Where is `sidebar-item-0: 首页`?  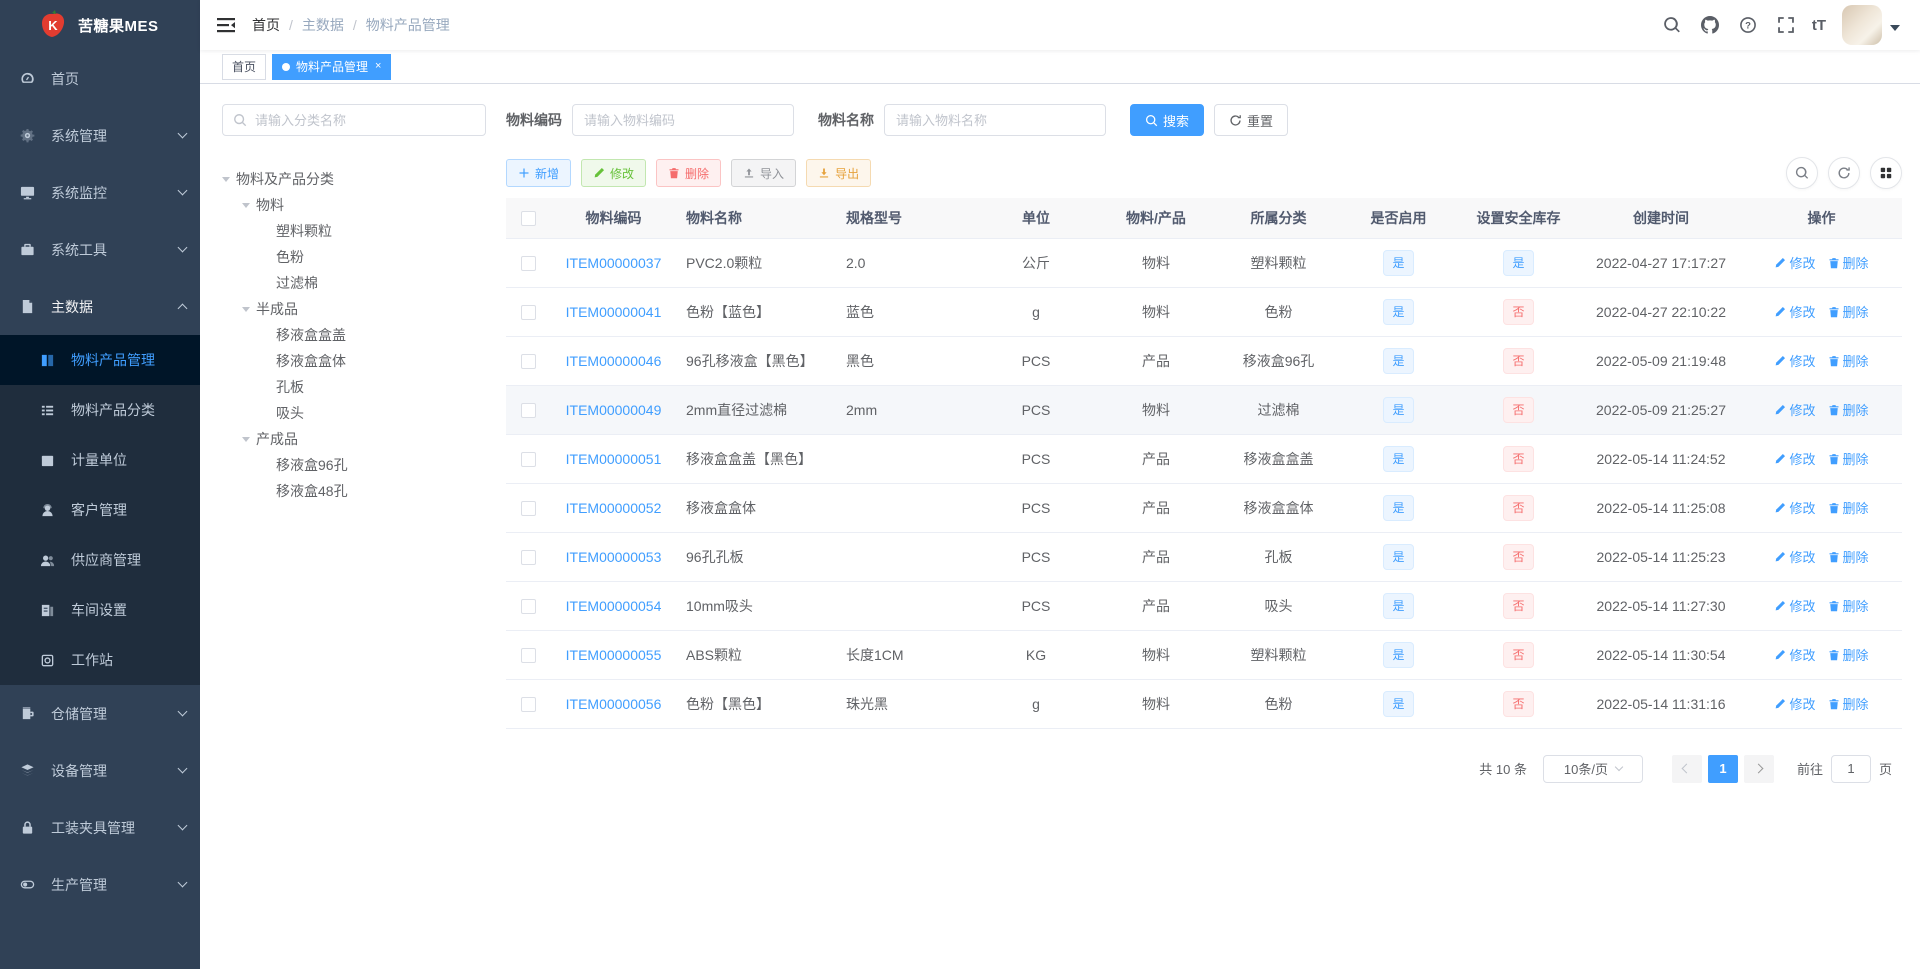 sidebar-item-0: 首页 is located at coordinates (100, 78).